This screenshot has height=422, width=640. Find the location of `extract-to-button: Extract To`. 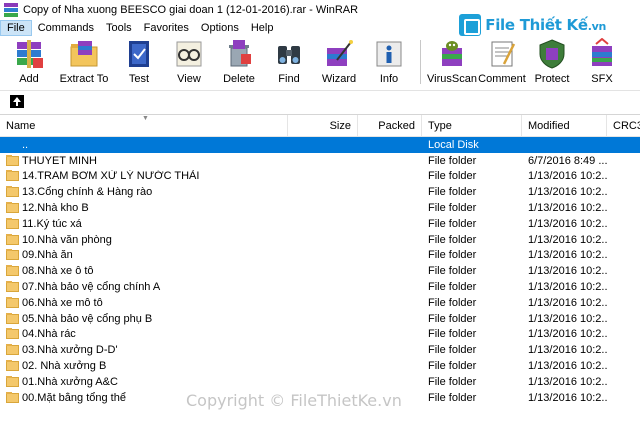

extract-to-button: Extract To is located at coordinates (84, 61).